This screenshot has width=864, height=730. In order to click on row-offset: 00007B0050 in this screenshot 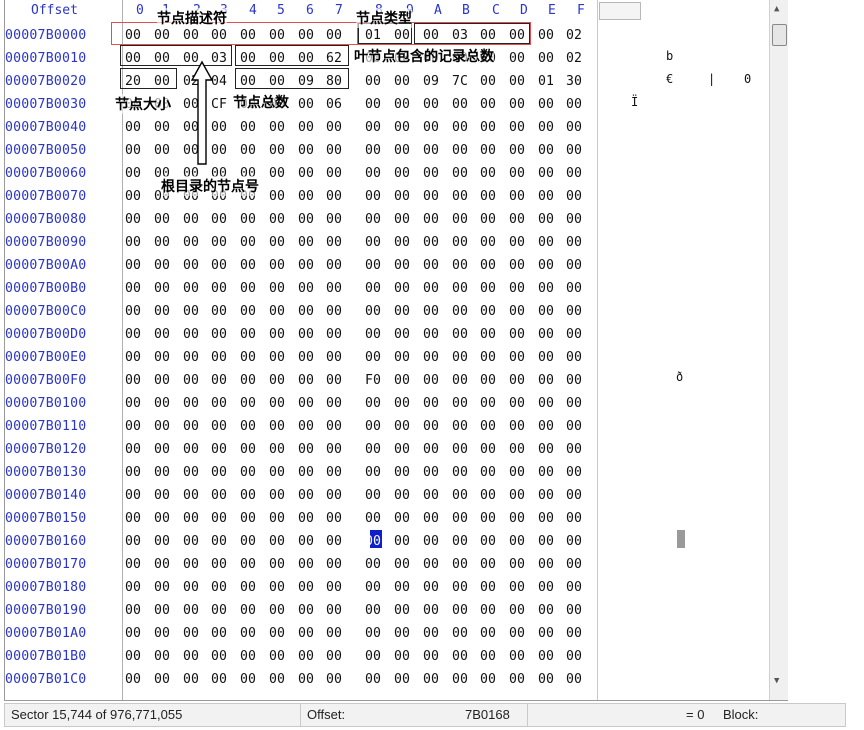, I will do `click(45, 150)`.